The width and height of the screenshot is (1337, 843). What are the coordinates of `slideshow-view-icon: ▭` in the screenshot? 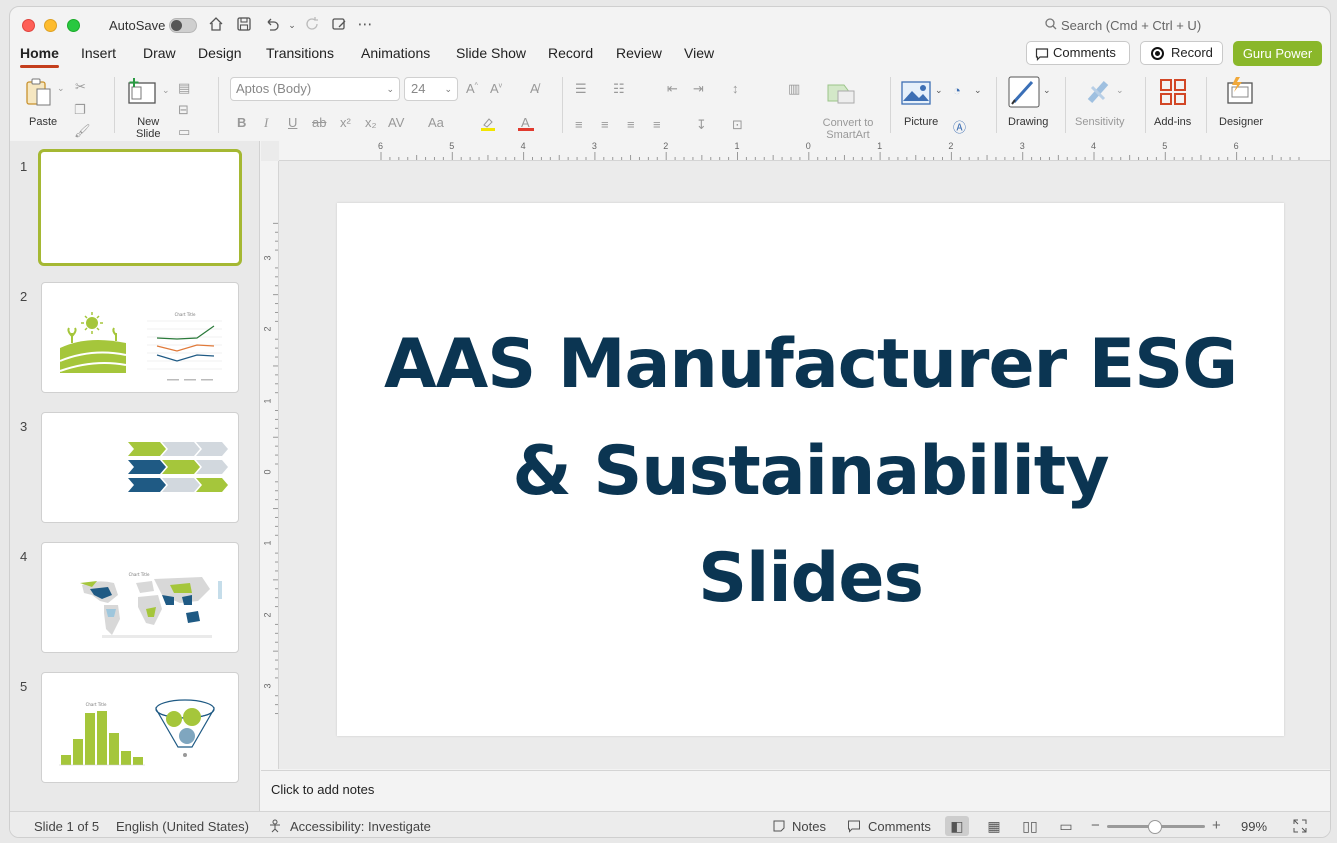 It's located at (1066, 826).